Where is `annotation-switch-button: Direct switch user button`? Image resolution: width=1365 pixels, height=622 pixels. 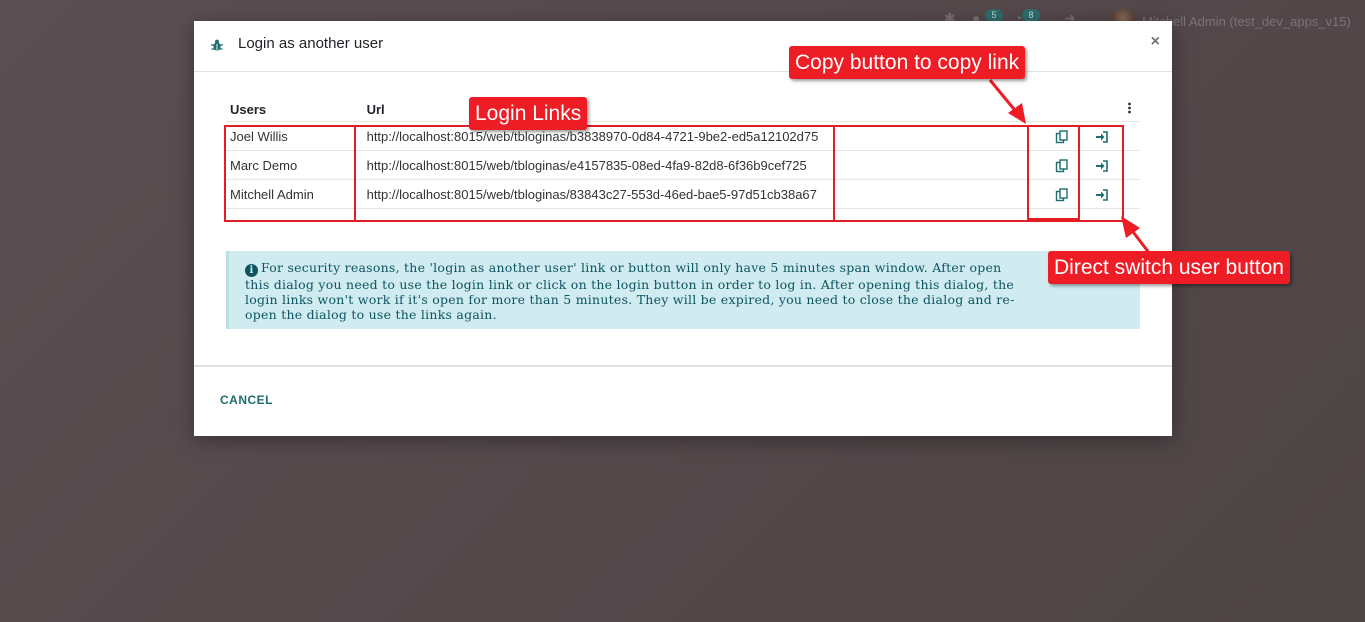 annotation-switch-button: Direct switch user button is located at coordinates (1169, 267).